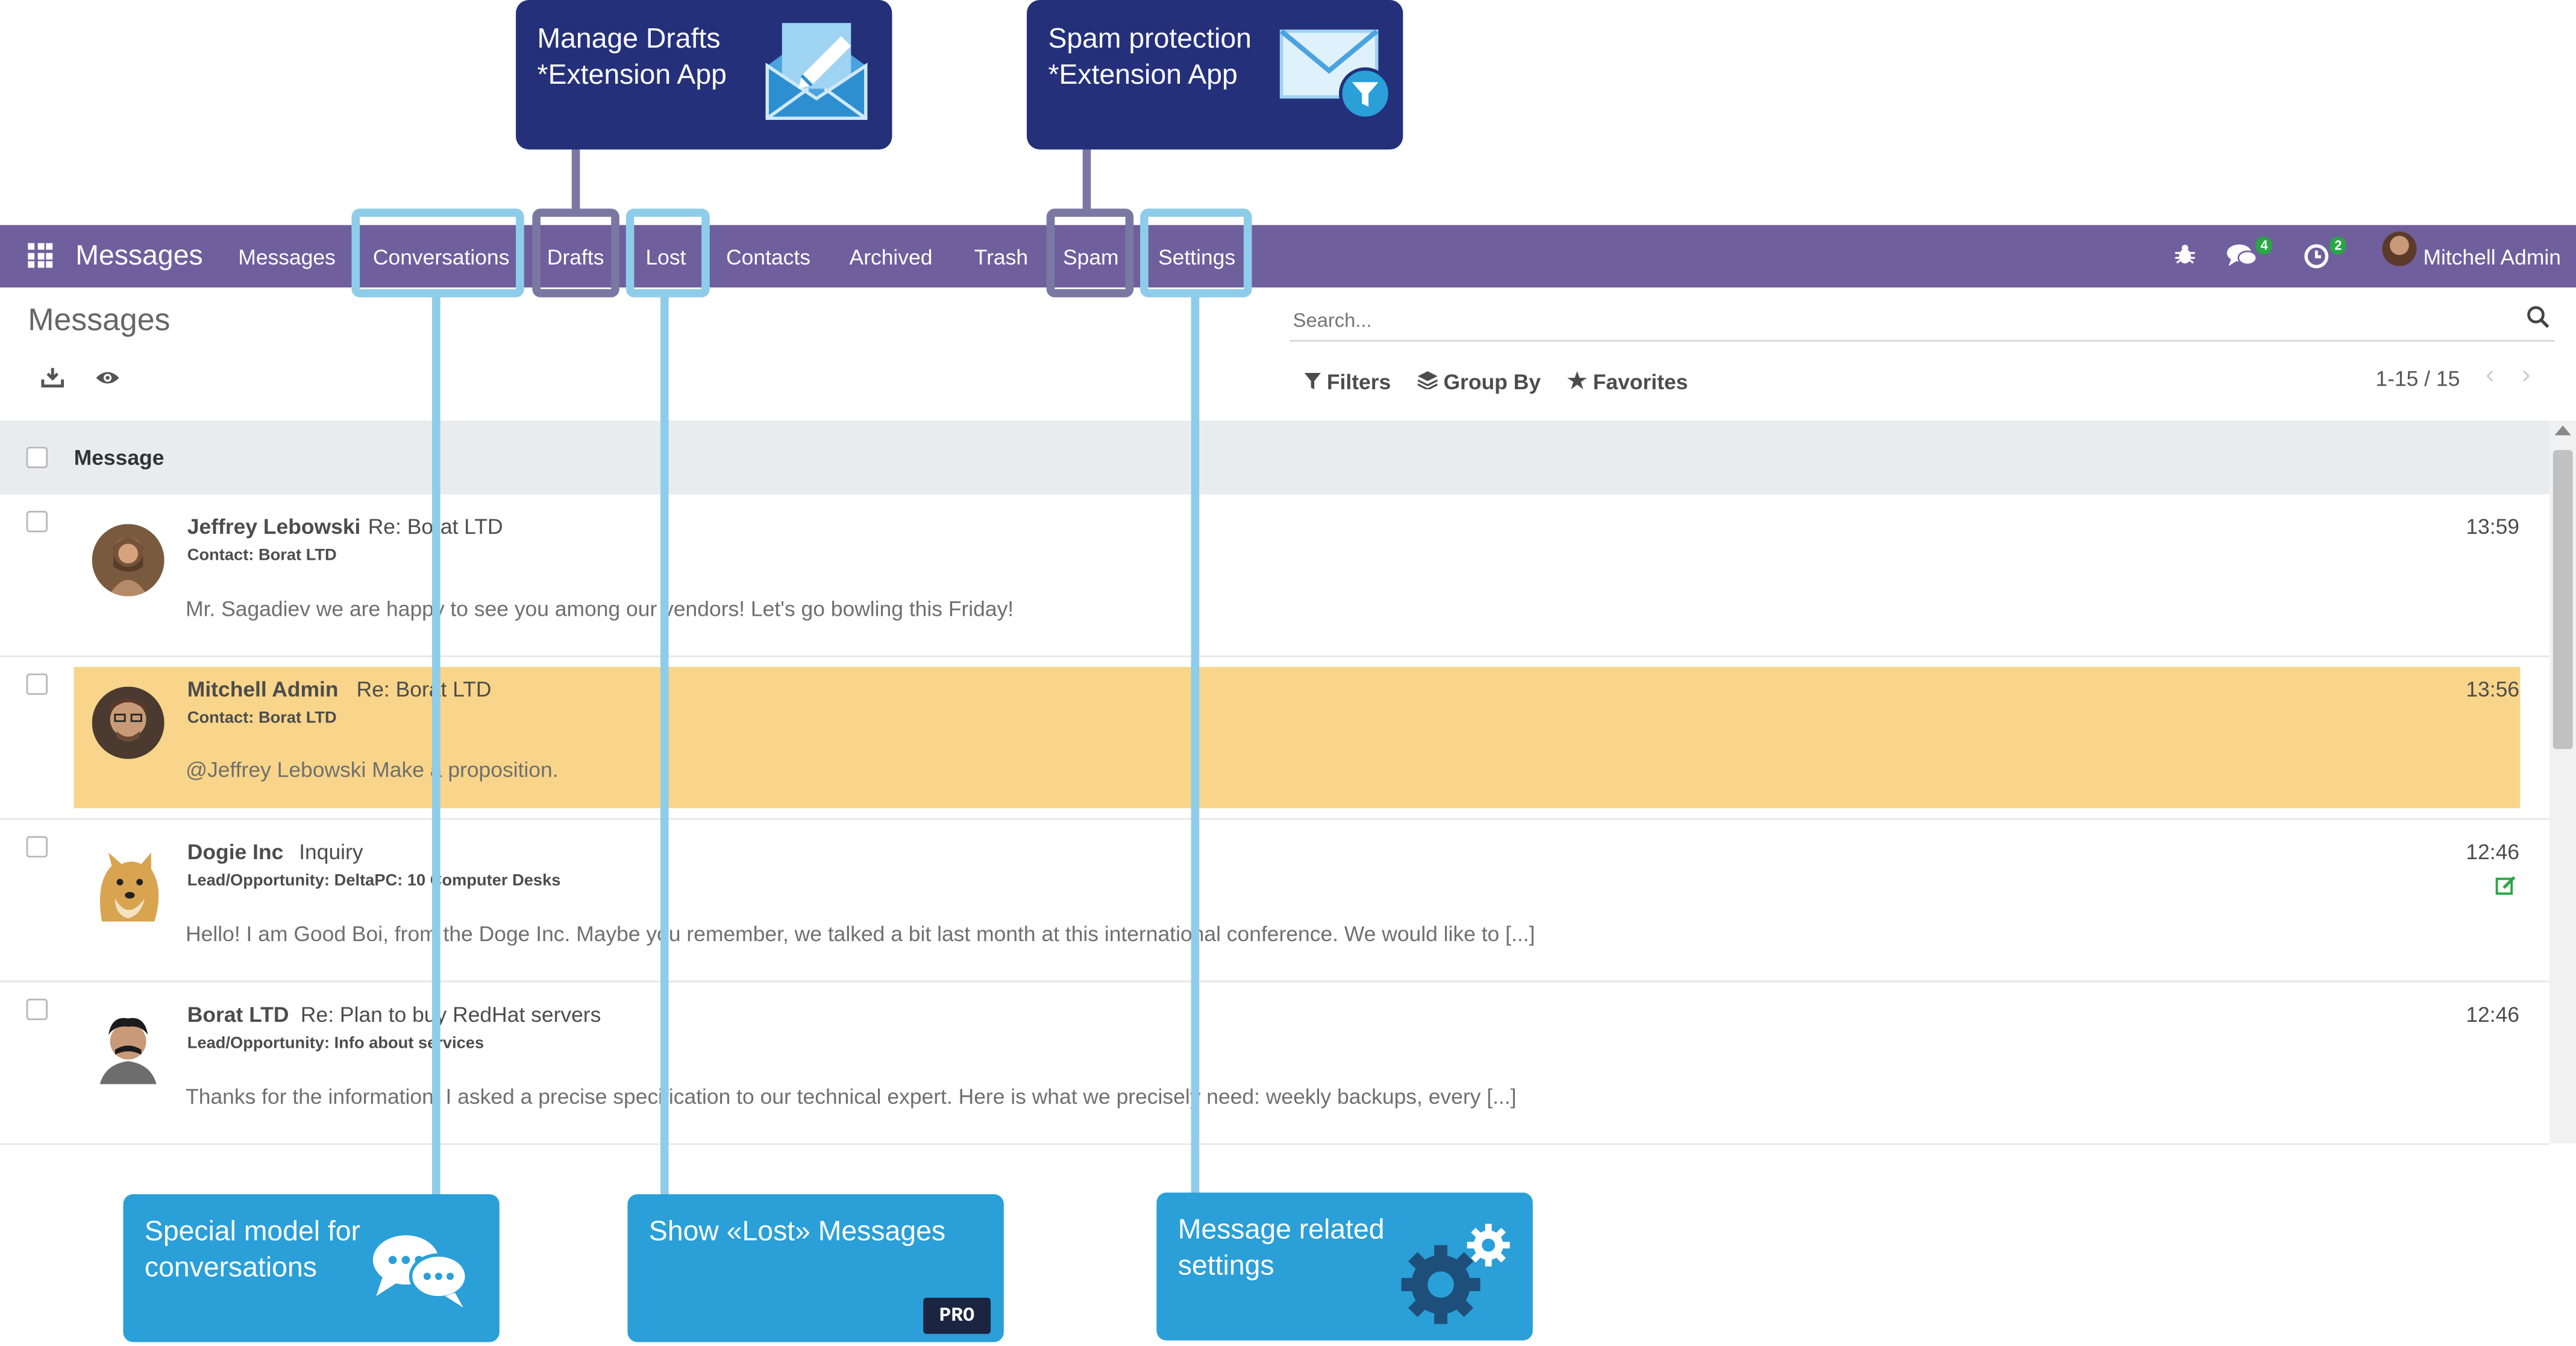 This screenshot has width=2576, height=1346. Describe the element at coordinates (331, 852) in the screenshot. I see `message-subject: Inquiry` at that location.